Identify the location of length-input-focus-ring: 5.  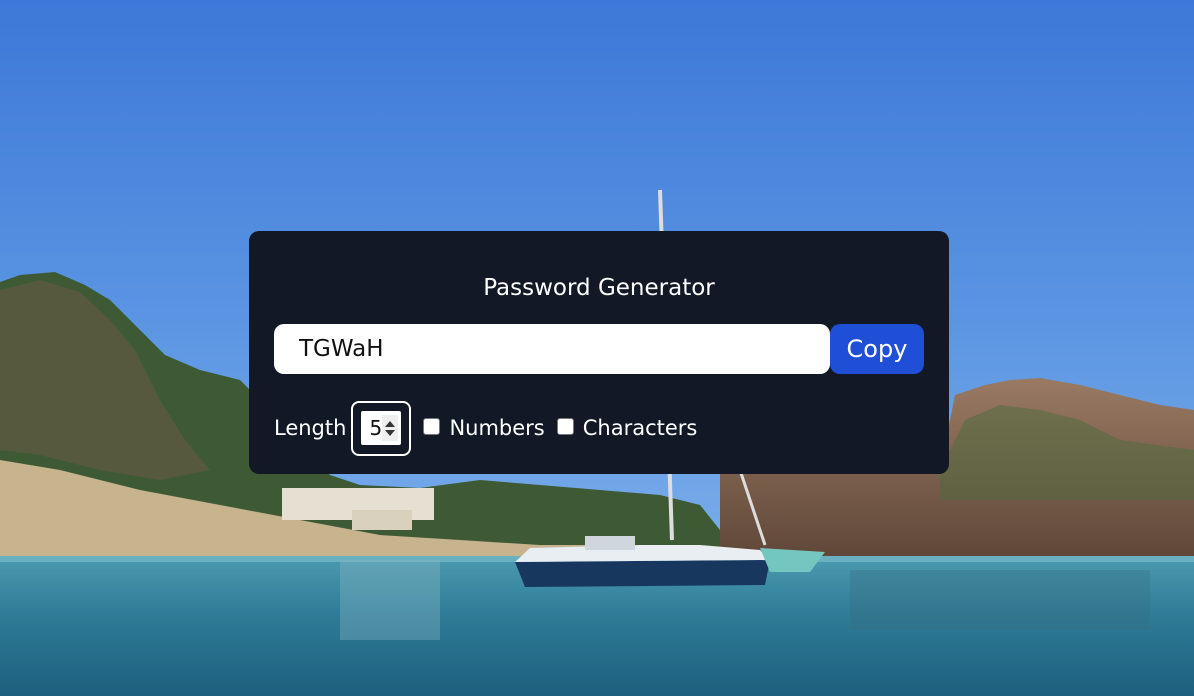
(381, 428).